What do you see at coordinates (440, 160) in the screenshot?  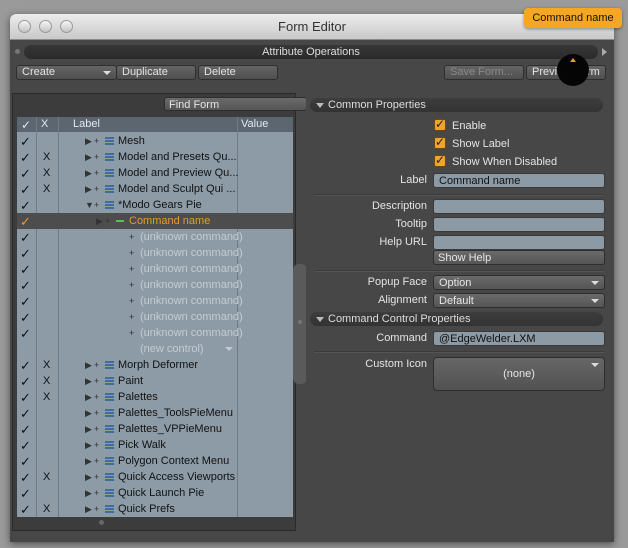 I see `show-when-disabled-checkbox` at bounding box center [440, 160].